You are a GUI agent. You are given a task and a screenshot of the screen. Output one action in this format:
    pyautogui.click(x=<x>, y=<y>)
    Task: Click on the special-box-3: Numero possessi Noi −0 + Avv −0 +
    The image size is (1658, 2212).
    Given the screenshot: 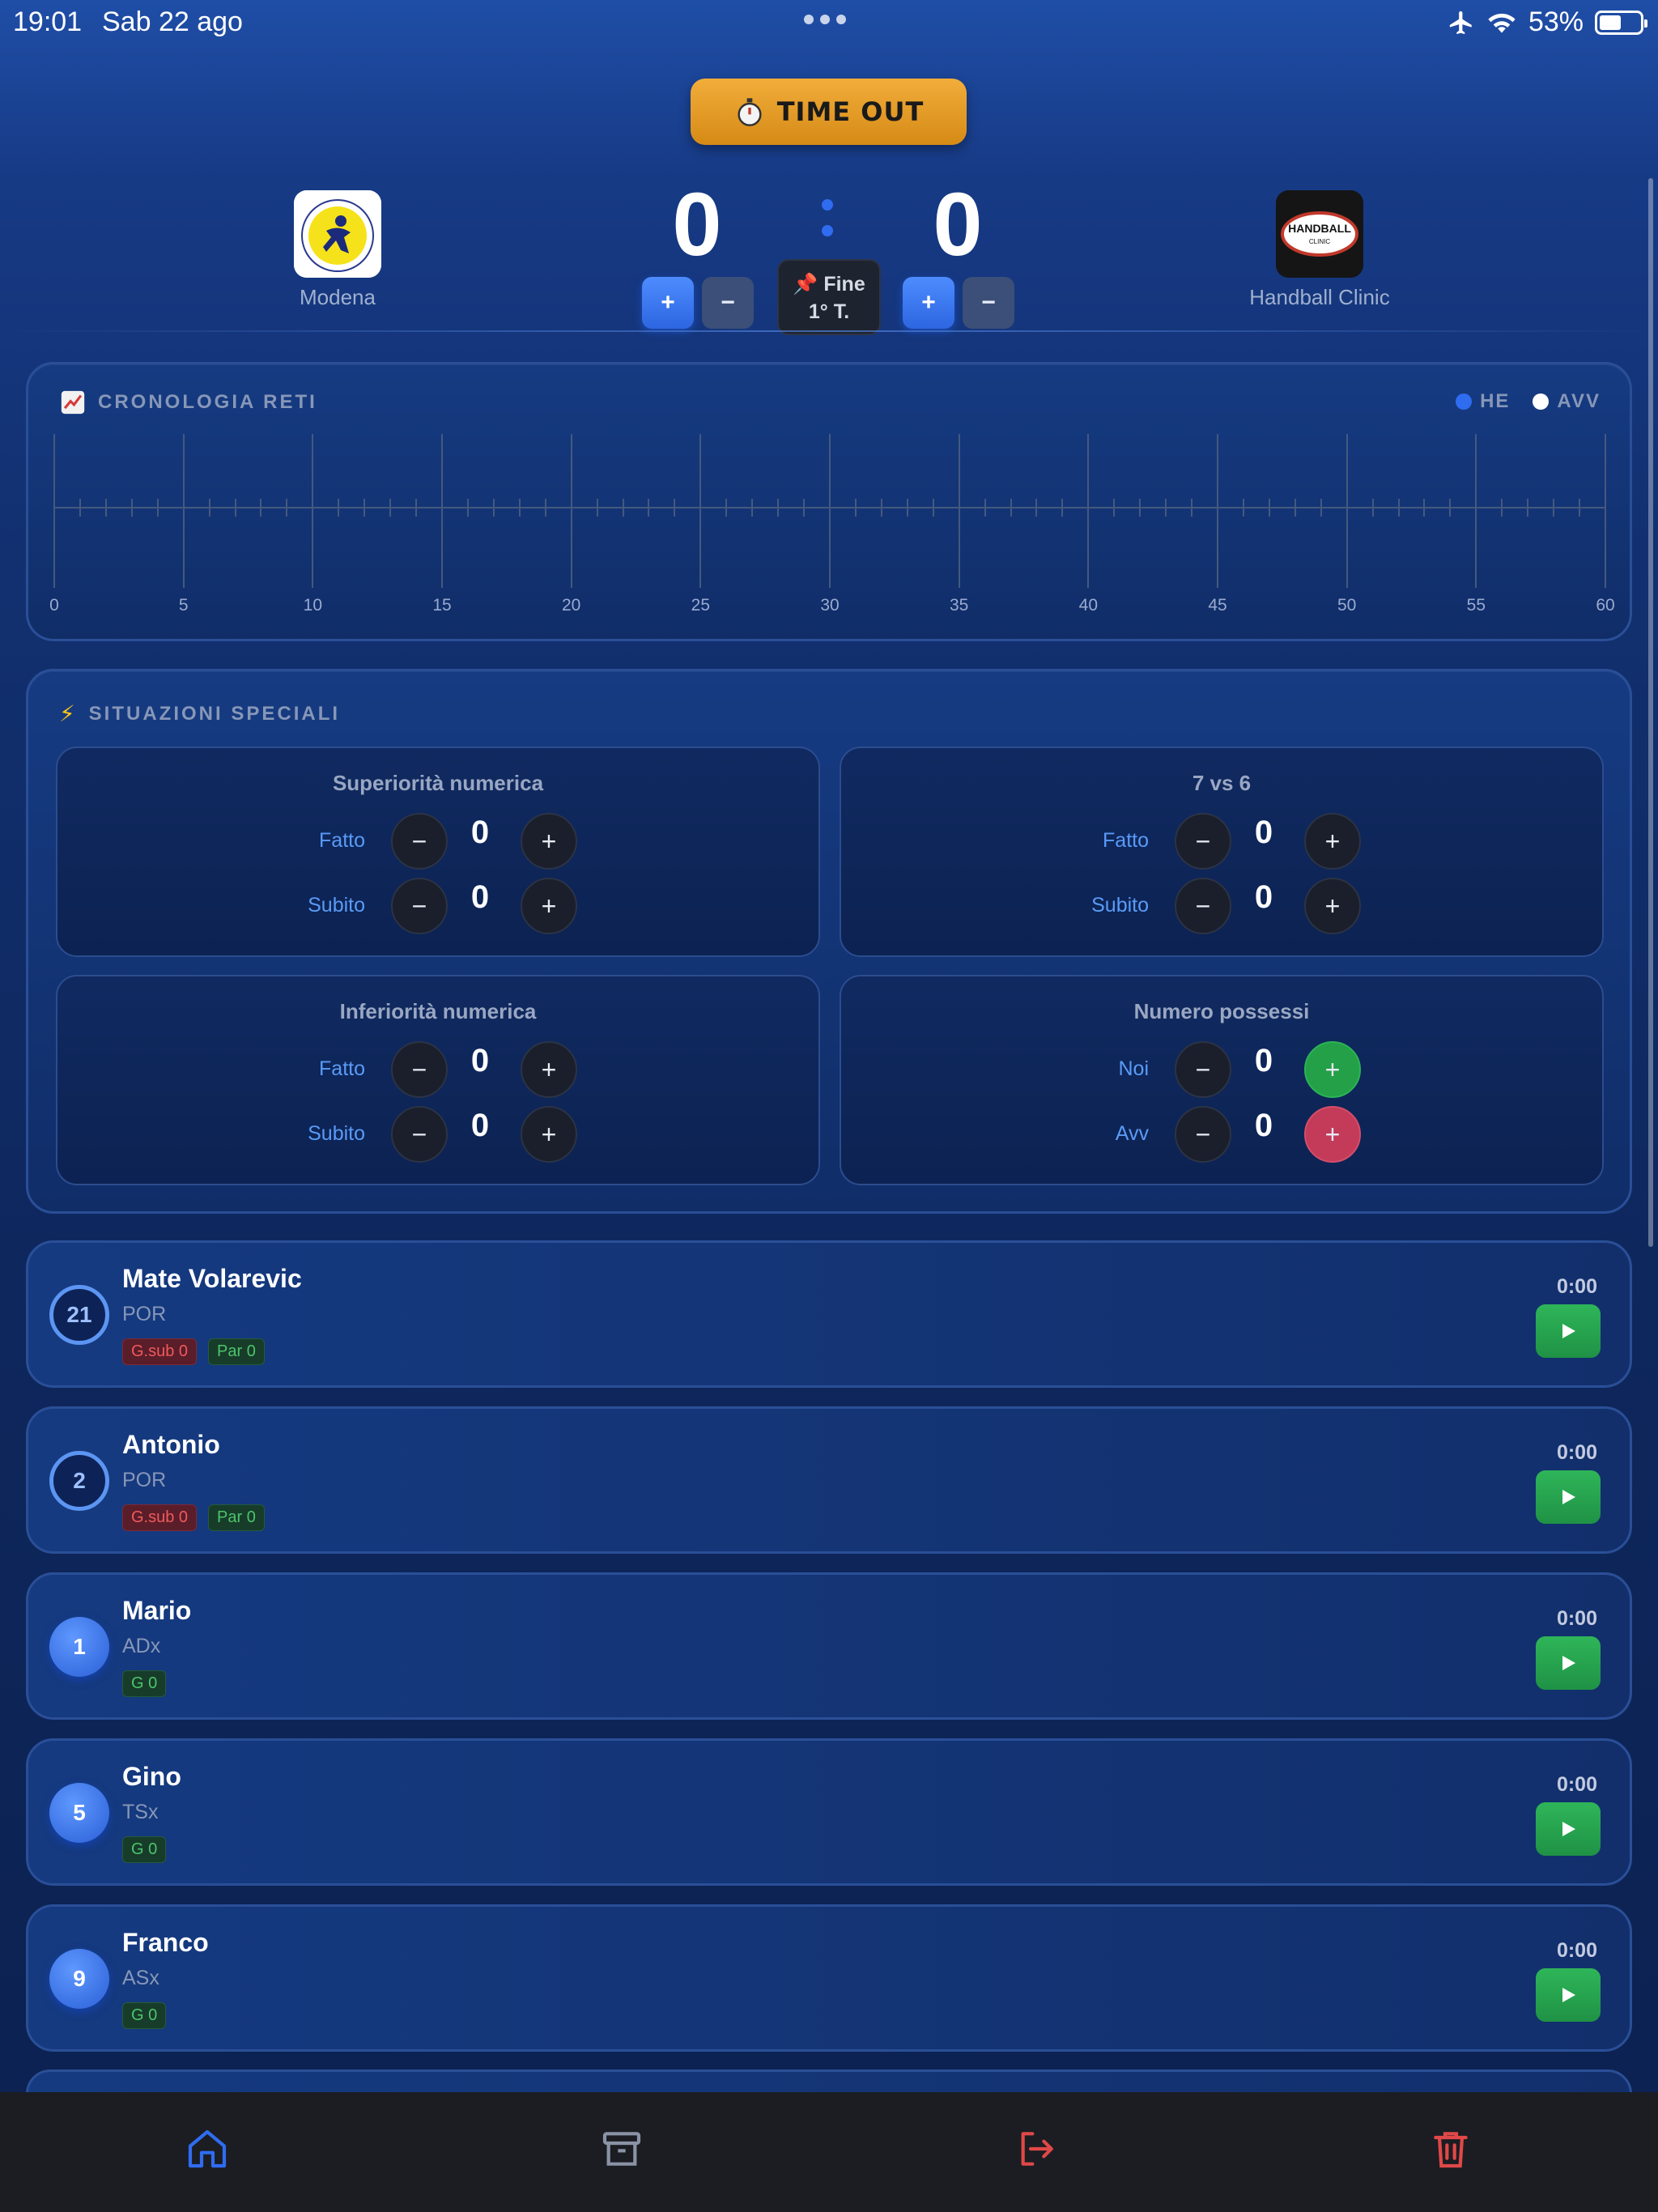 What is the action you would take?
    pyautogui.click(x=1222, y=1080)
    